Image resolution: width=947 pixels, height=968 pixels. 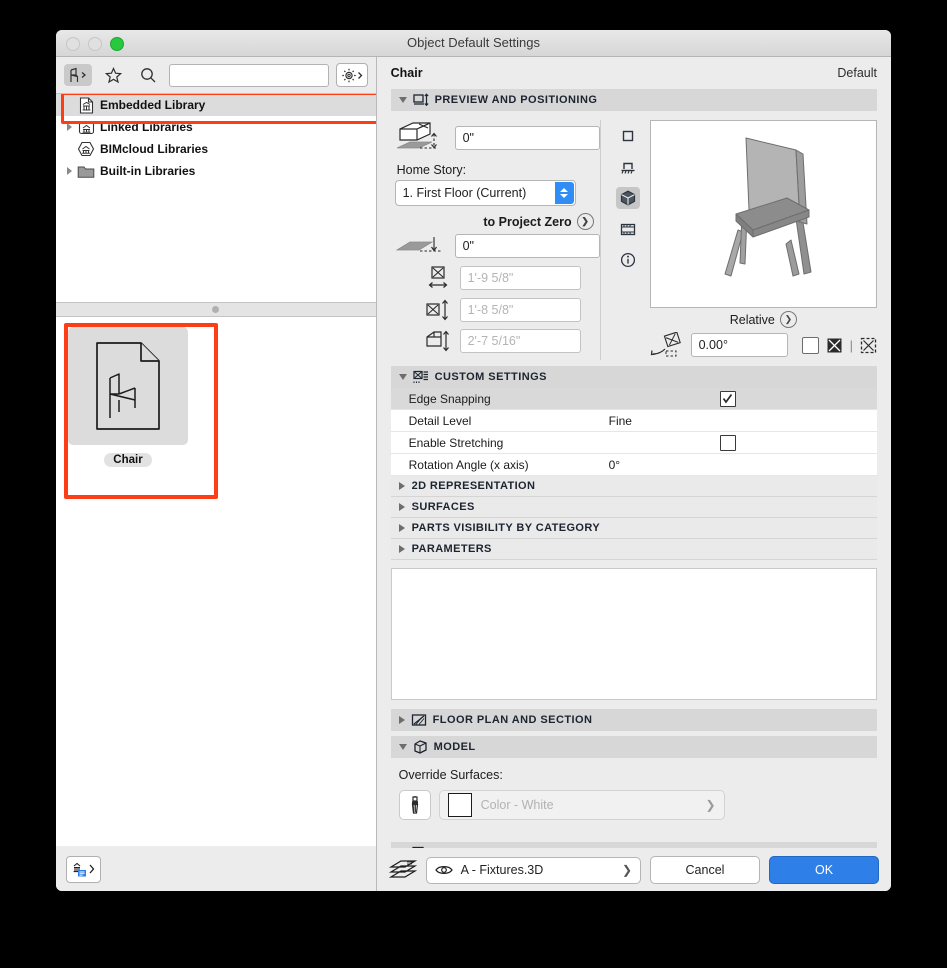 What do you see at coordinates (581, 805) in the screenshot?
I see `surface-select: Color - White ❯` at bounding box center [581, 805].